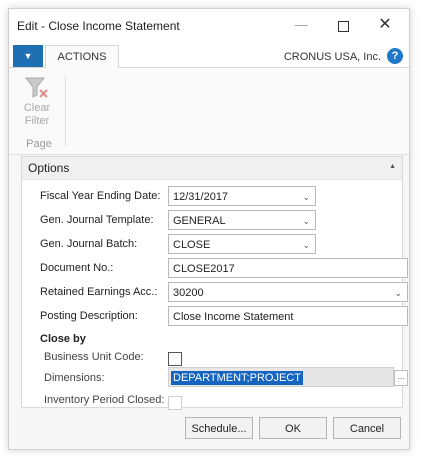 Image resolution: width=422 pixels, height=464 pixels. I want to click on retained-earnings-acc-field: 30200 ⌄, so click(288, 292).